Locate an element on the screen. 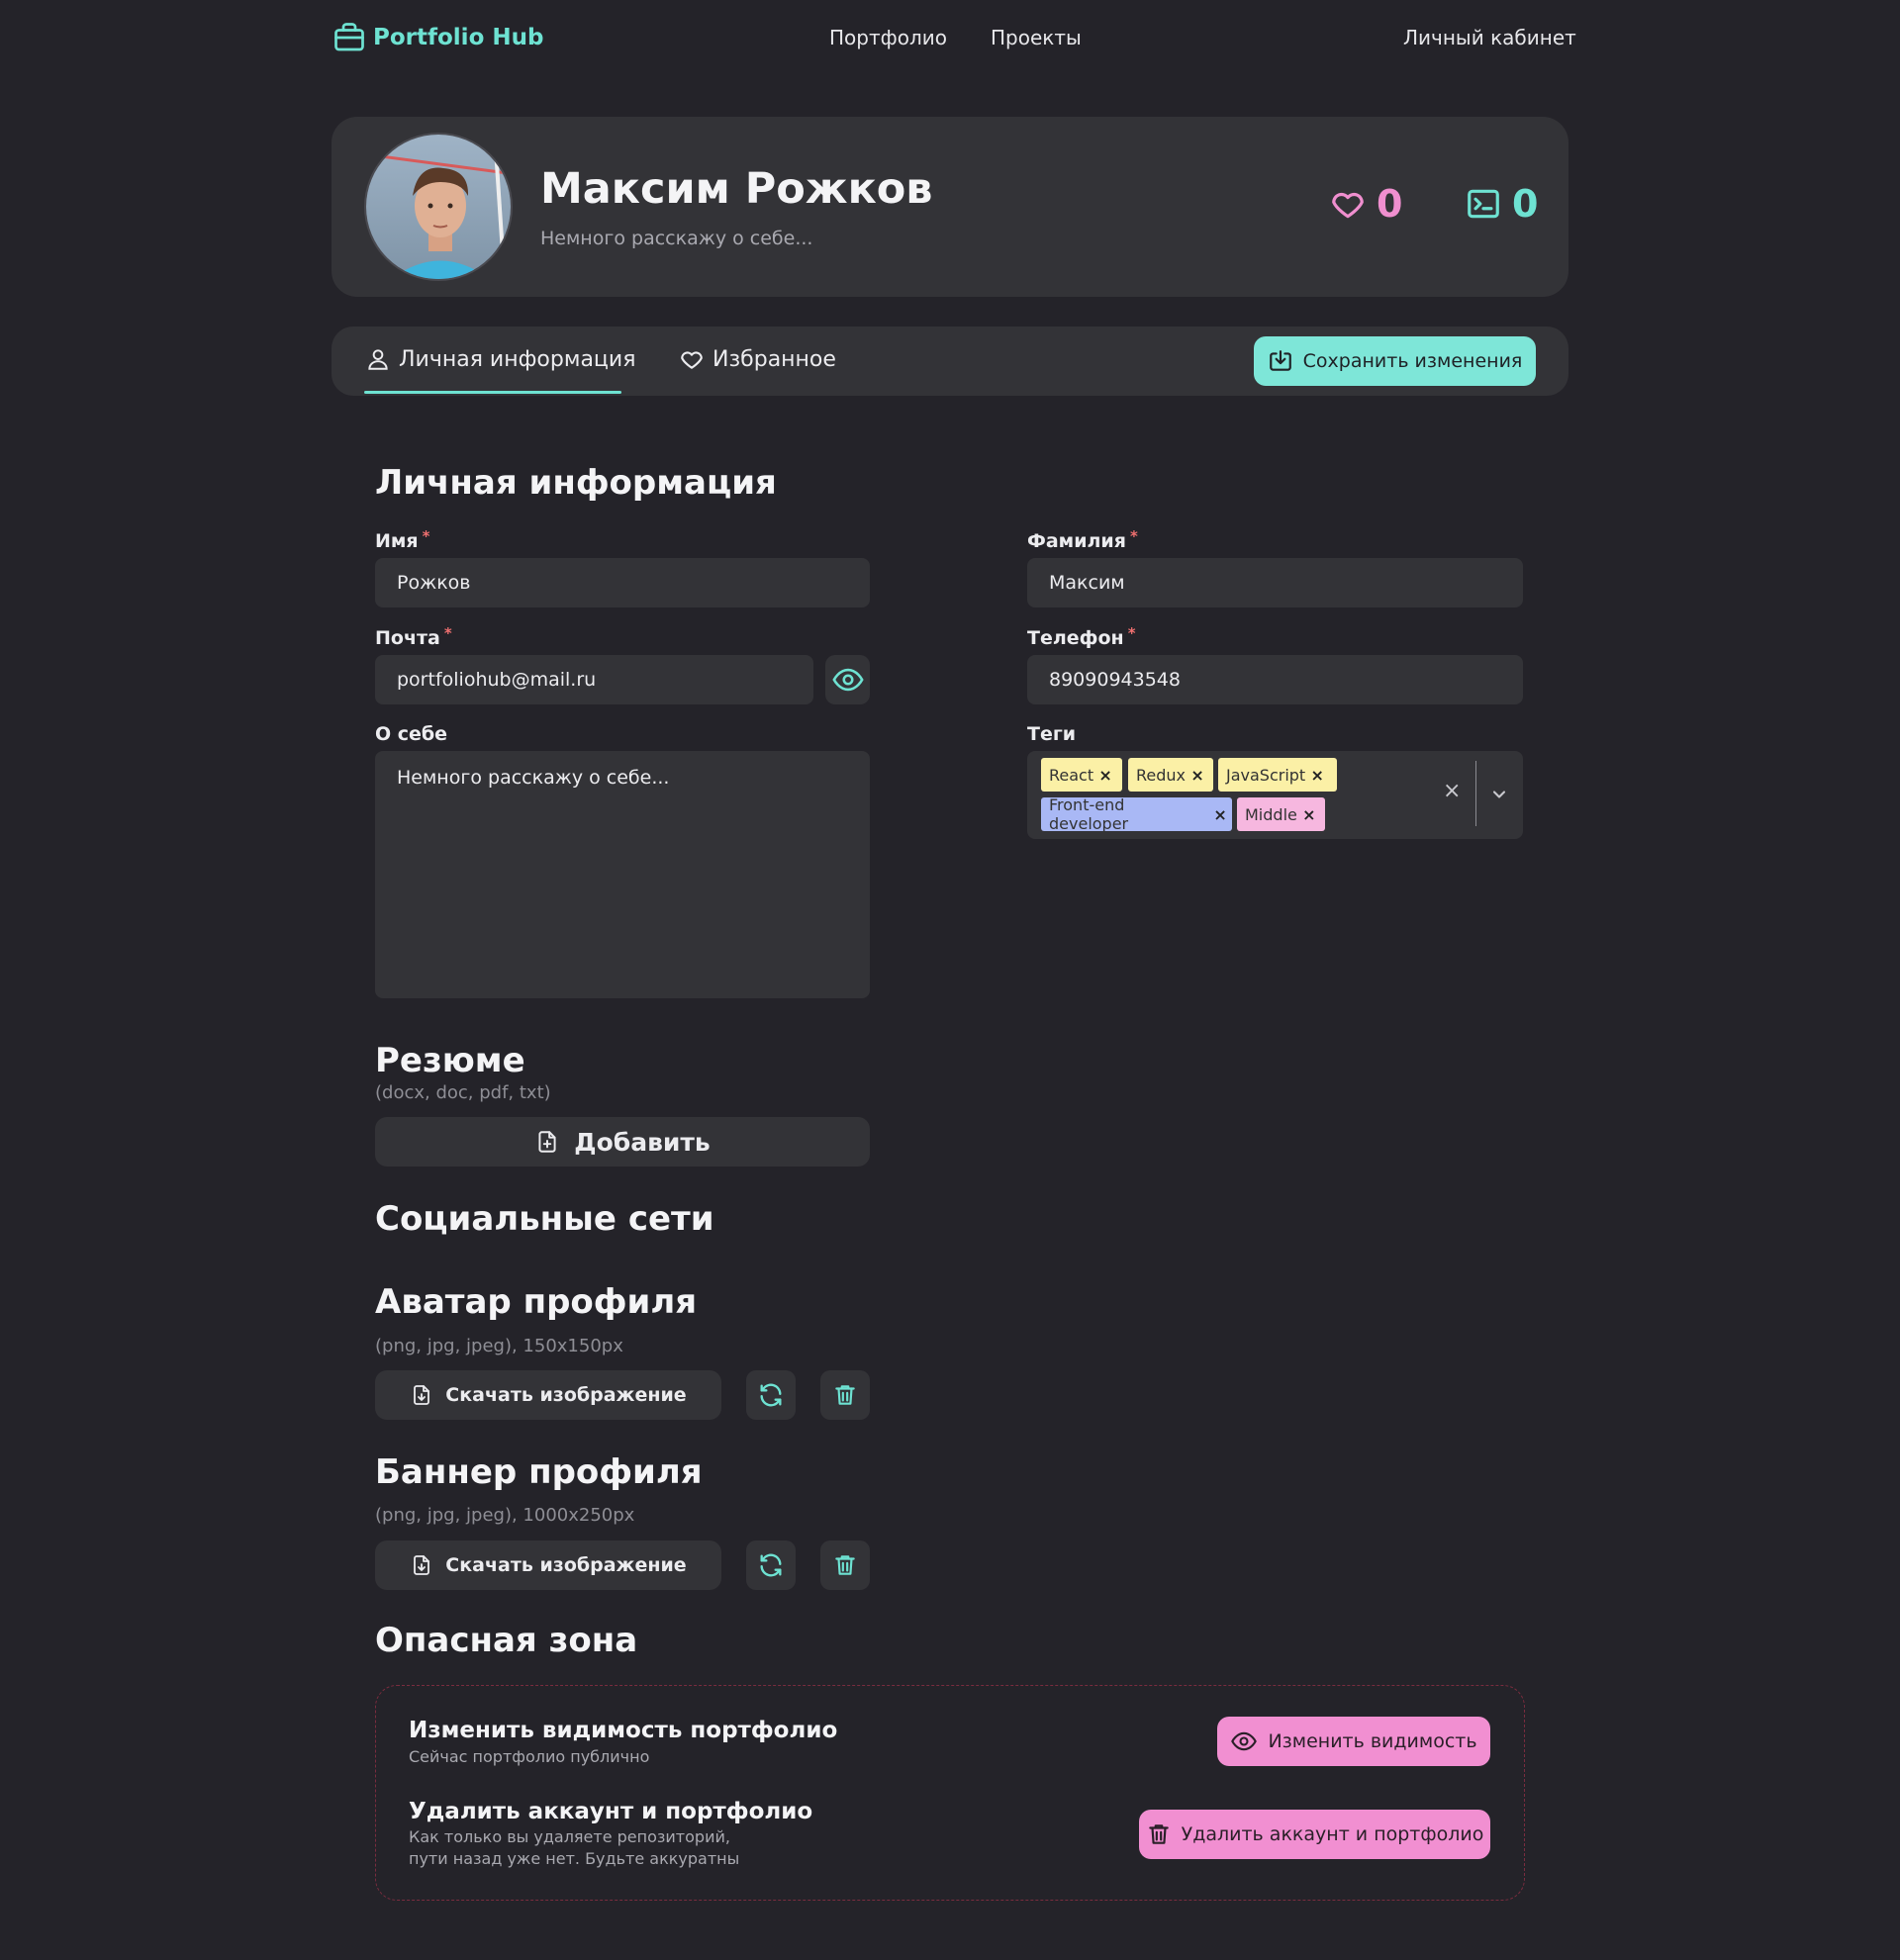 This screenshot has width=1900, height=1960. divider is located at coordinates (1475, 793).